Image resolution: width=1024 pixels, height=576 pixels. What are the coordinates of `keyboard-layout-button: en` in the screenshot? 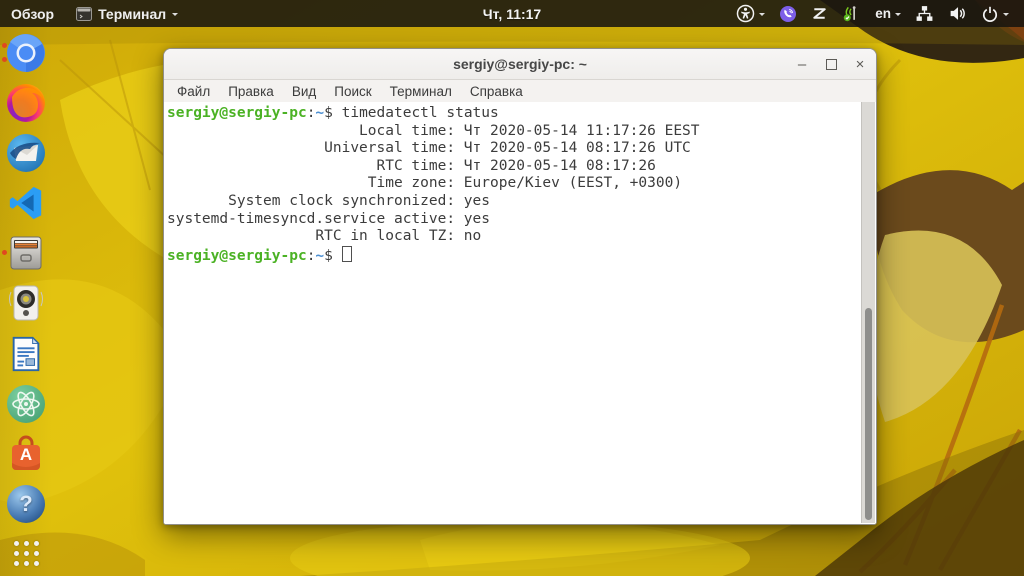 It's located at (888, 13).